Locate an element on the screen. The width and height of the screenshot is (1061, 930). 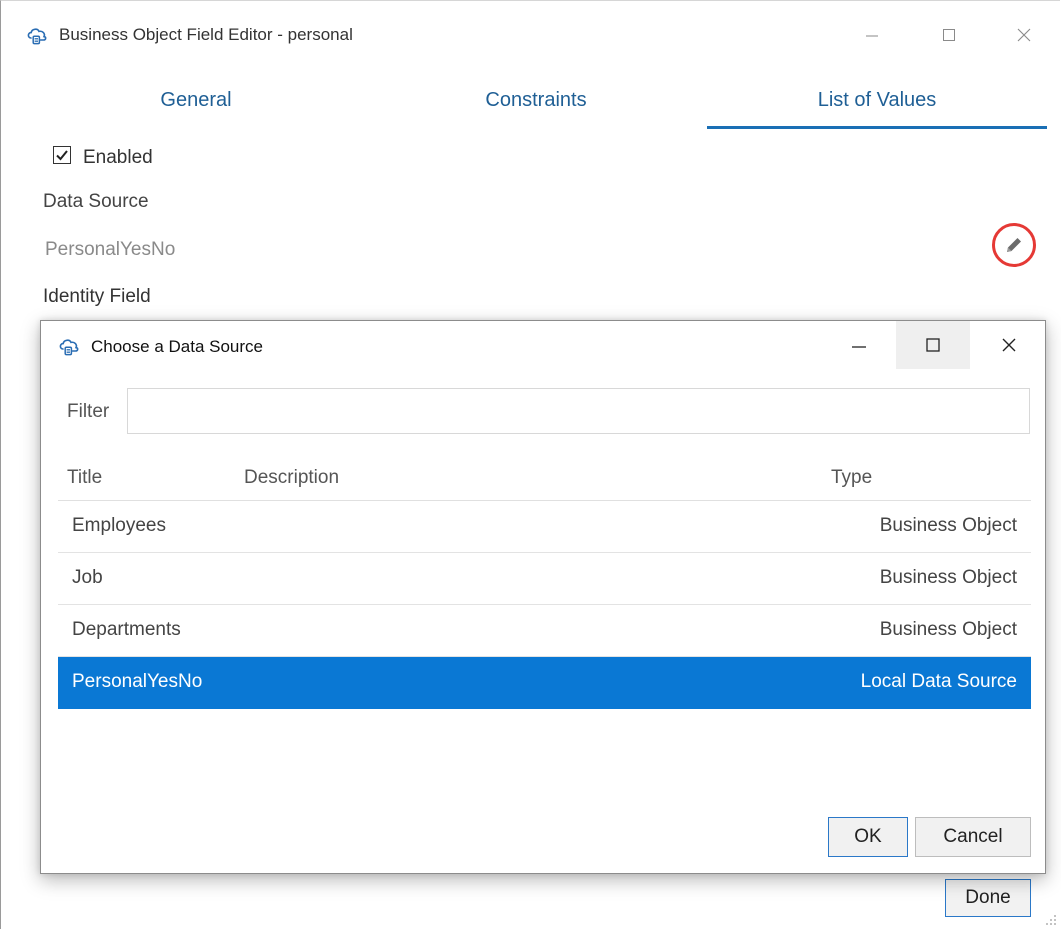
enabled-label: Enabled is located at coordinates (118, 157).